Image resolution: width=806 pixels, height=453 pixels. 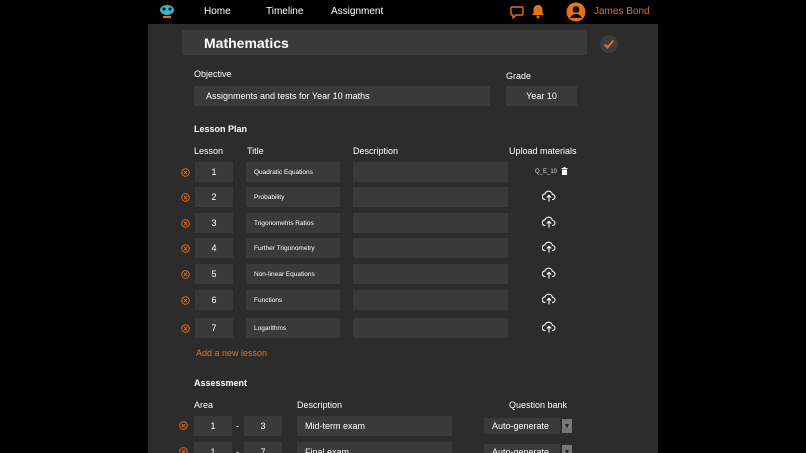 I want to click on col-title: Title, so click(x=255, y=151).